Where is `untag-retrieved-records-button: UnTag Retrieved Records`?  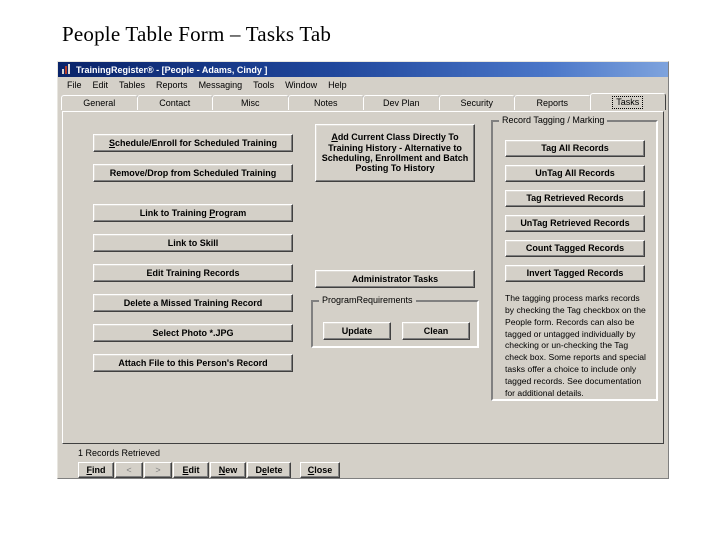 untag-retrieved-records-button: UnTag Retrieved Records is located at coordinates (575, 223).